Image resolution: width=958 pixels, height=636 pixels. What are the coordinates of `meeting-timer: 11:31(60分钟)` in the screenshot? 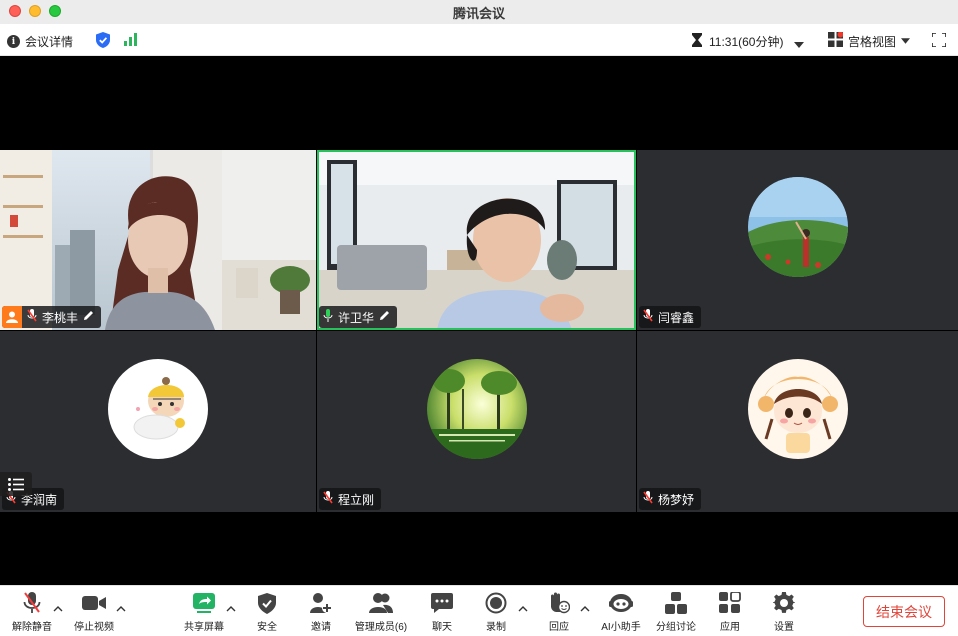 It's located at (746, 42).